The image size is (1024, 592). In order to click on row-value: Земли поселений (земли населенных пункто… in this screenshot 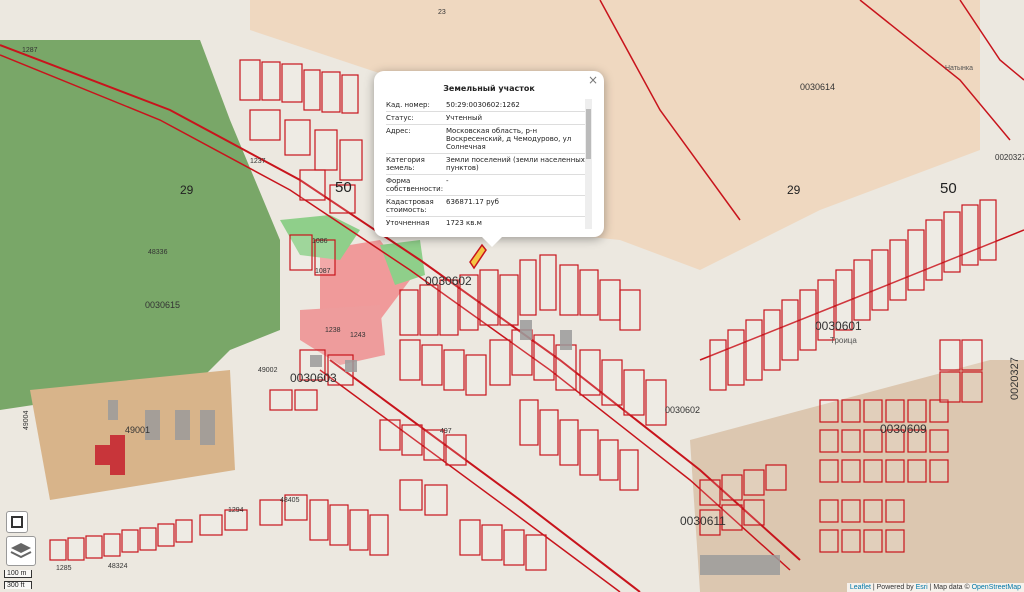, I will do `click(515, 164)`.